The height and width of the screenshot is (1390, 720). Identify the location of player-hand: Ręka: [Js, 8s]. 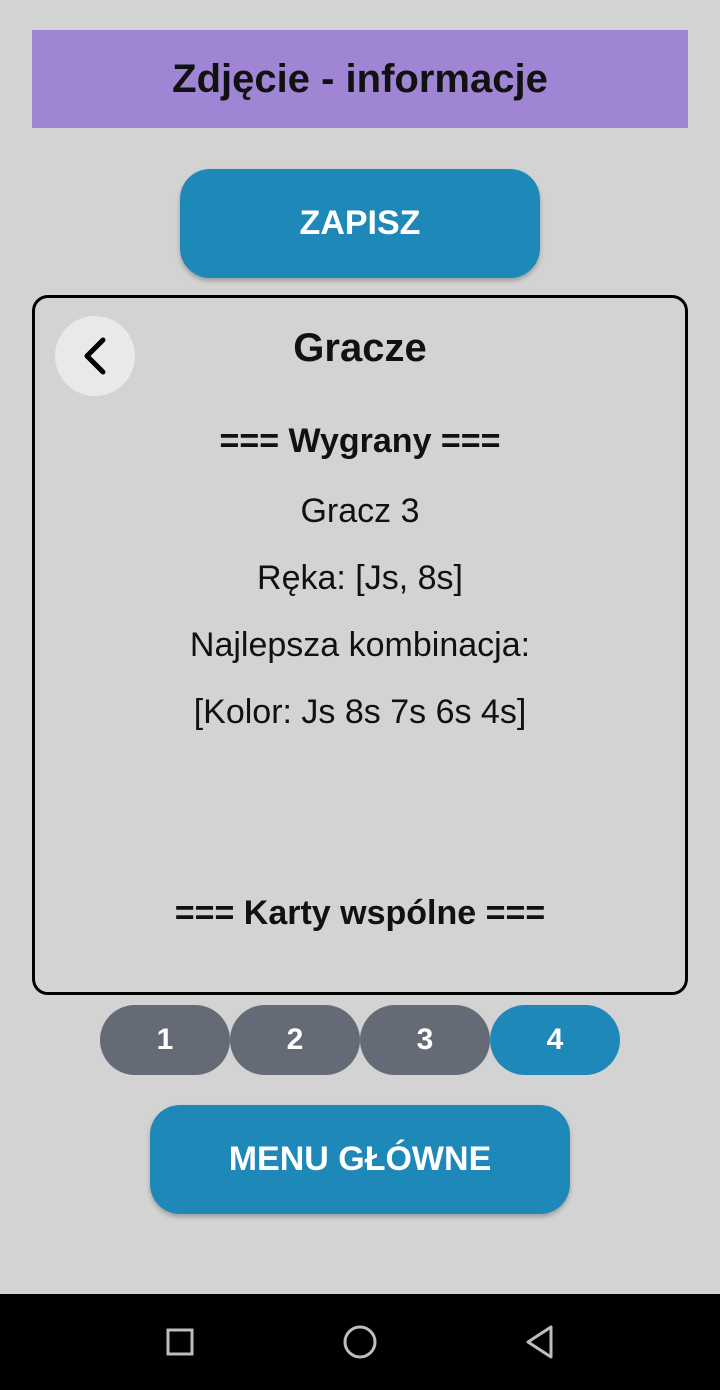
(360, 578).